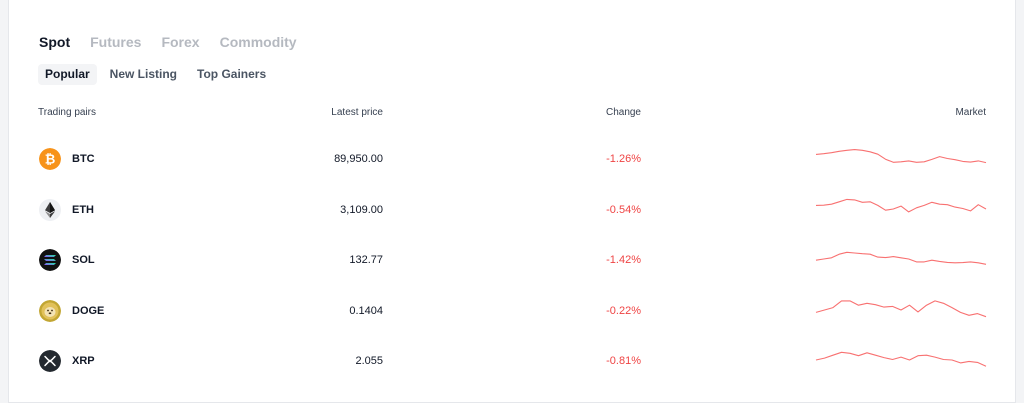 The height and width of the screenshot is (403, 1024). I want to click on tab-forex: Forex, so click(180, 42).